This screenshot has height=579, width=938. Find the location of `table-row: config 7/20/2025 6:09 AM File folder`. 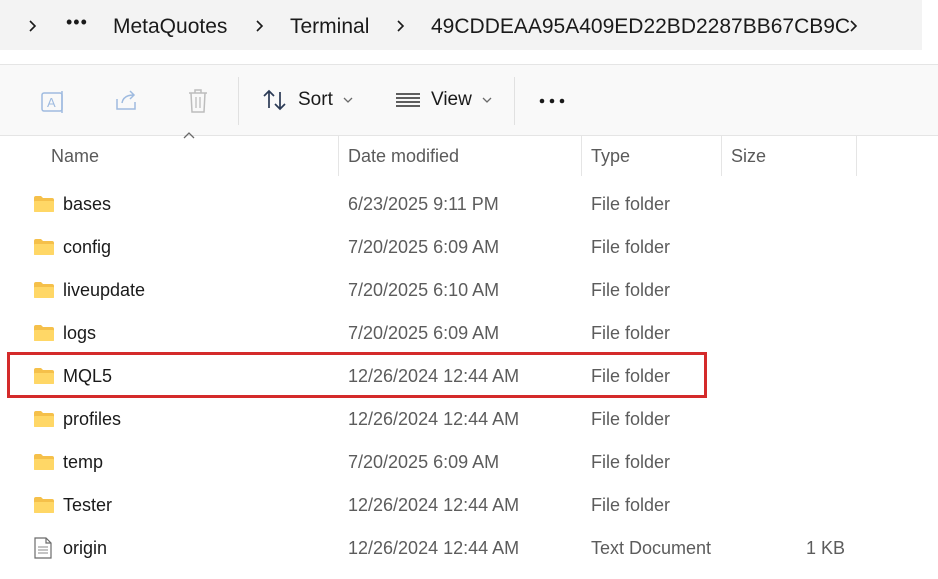

table-row: config 7/20/2025 6:09 AM File folder is located at coordinates (469, 247).